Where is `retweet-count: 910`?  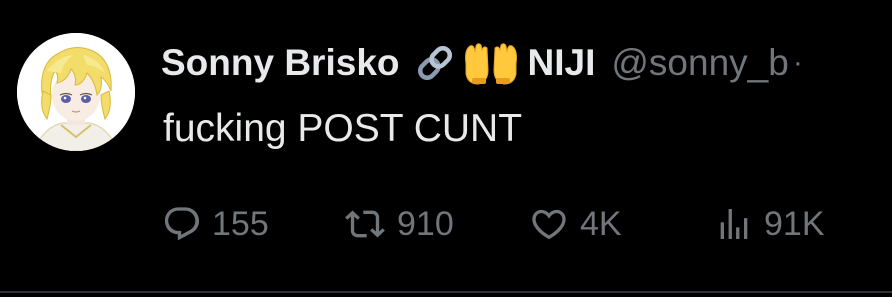 retweet-count: 910 is located at coordinates (425, 224).